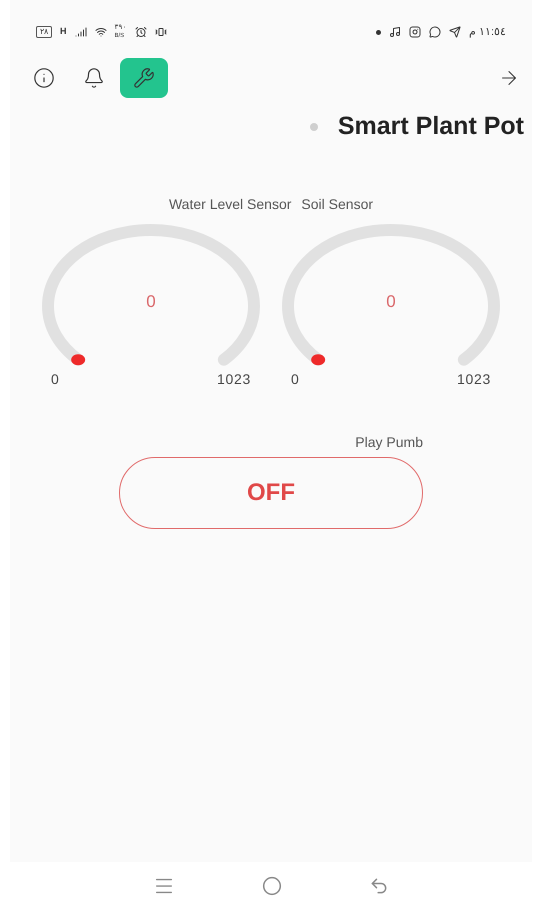 The width and height of the screenshot is (542, 910). I want to click on back-icon, so click(378, 886).